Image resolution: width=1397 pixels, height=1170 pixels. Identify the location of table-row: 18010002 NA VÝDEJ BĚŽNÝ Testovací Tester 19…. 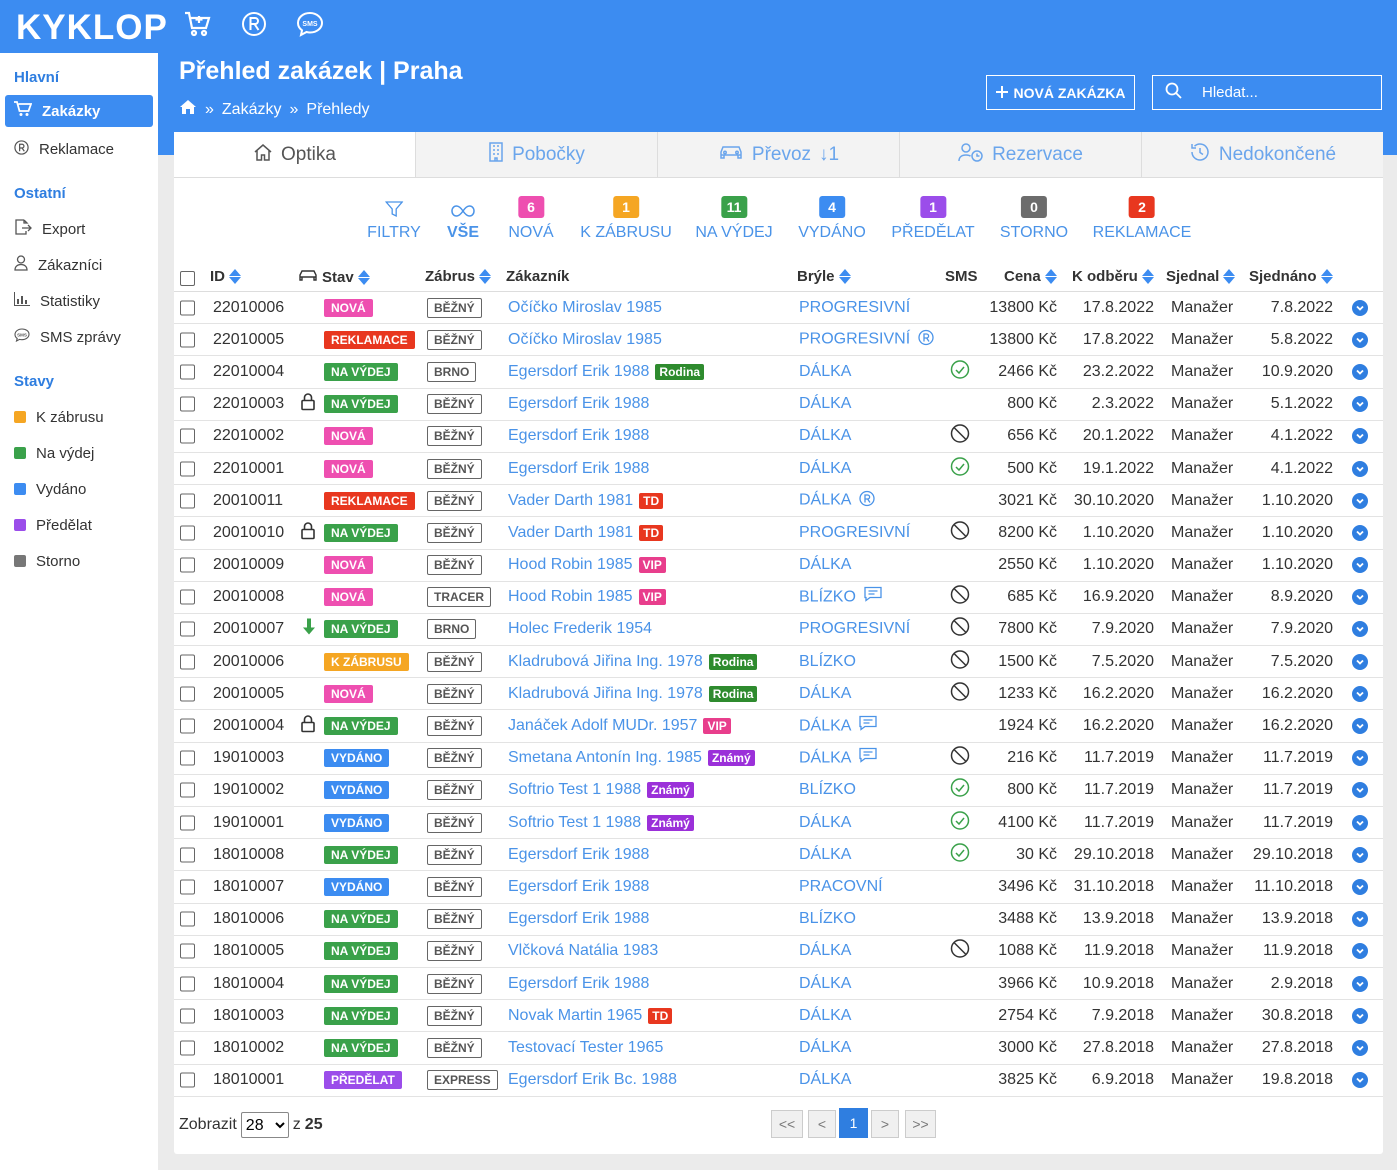
(778, 1048).